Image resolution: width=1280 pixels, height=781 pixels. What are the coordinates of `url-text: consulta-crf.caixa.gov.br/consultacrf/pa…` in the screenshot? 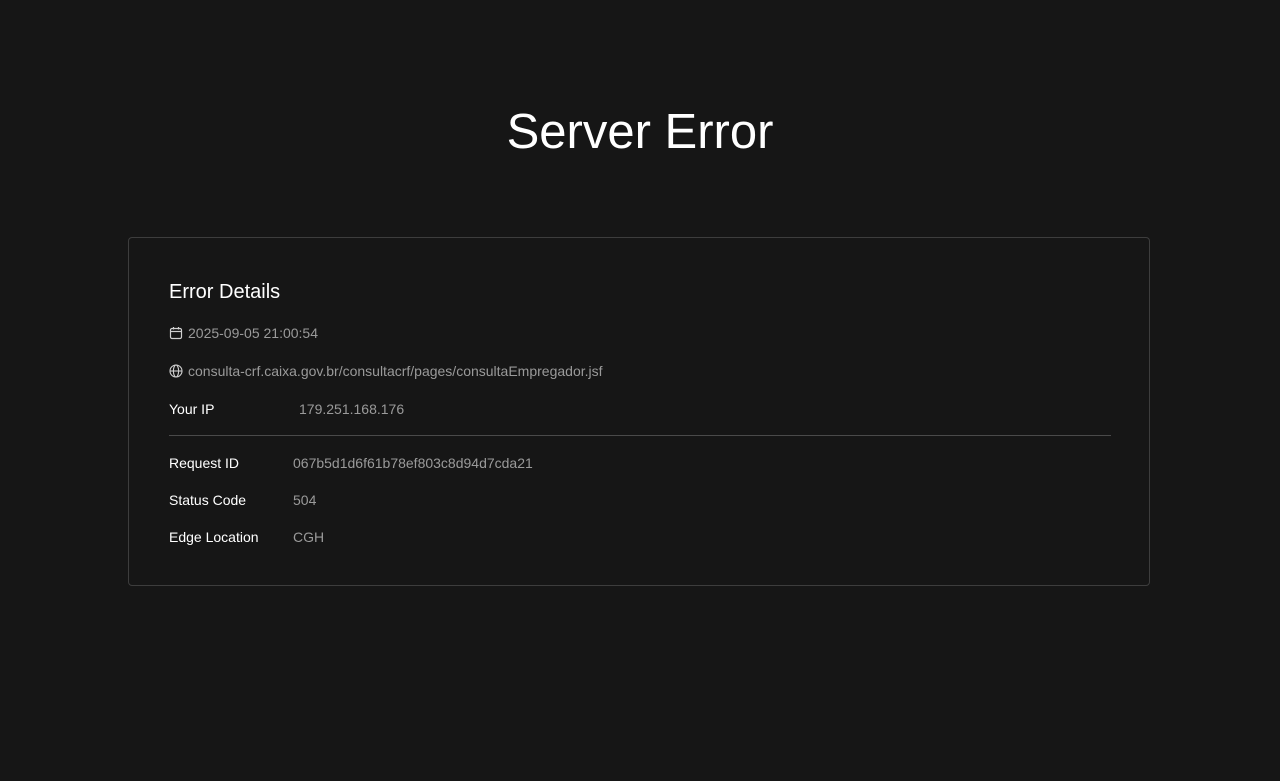 It's located at (395, 371).